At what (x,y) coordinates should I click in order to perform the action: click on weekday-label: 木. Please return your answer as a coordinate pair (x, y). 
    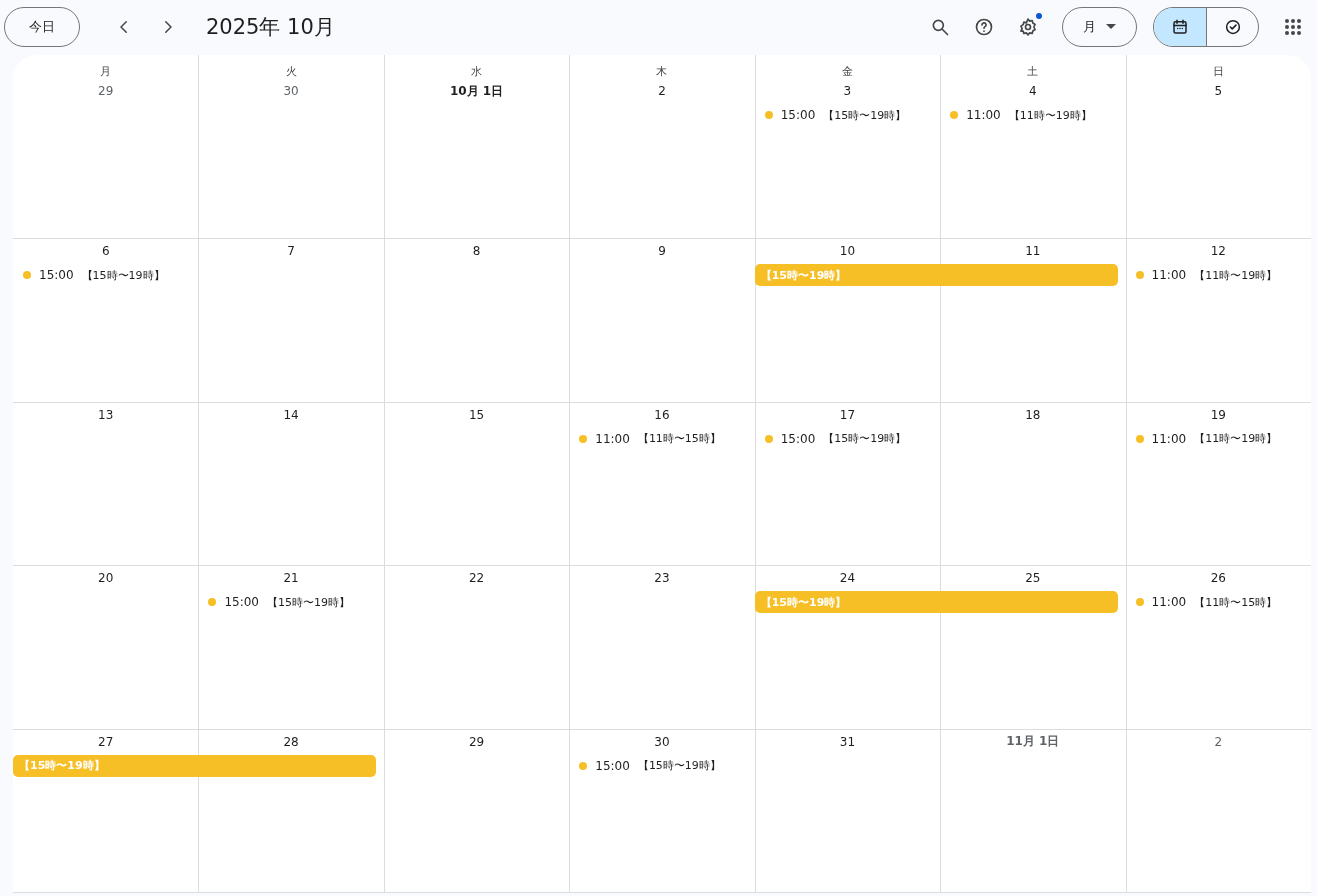
    Looking at the image, I should click on (662, 71).